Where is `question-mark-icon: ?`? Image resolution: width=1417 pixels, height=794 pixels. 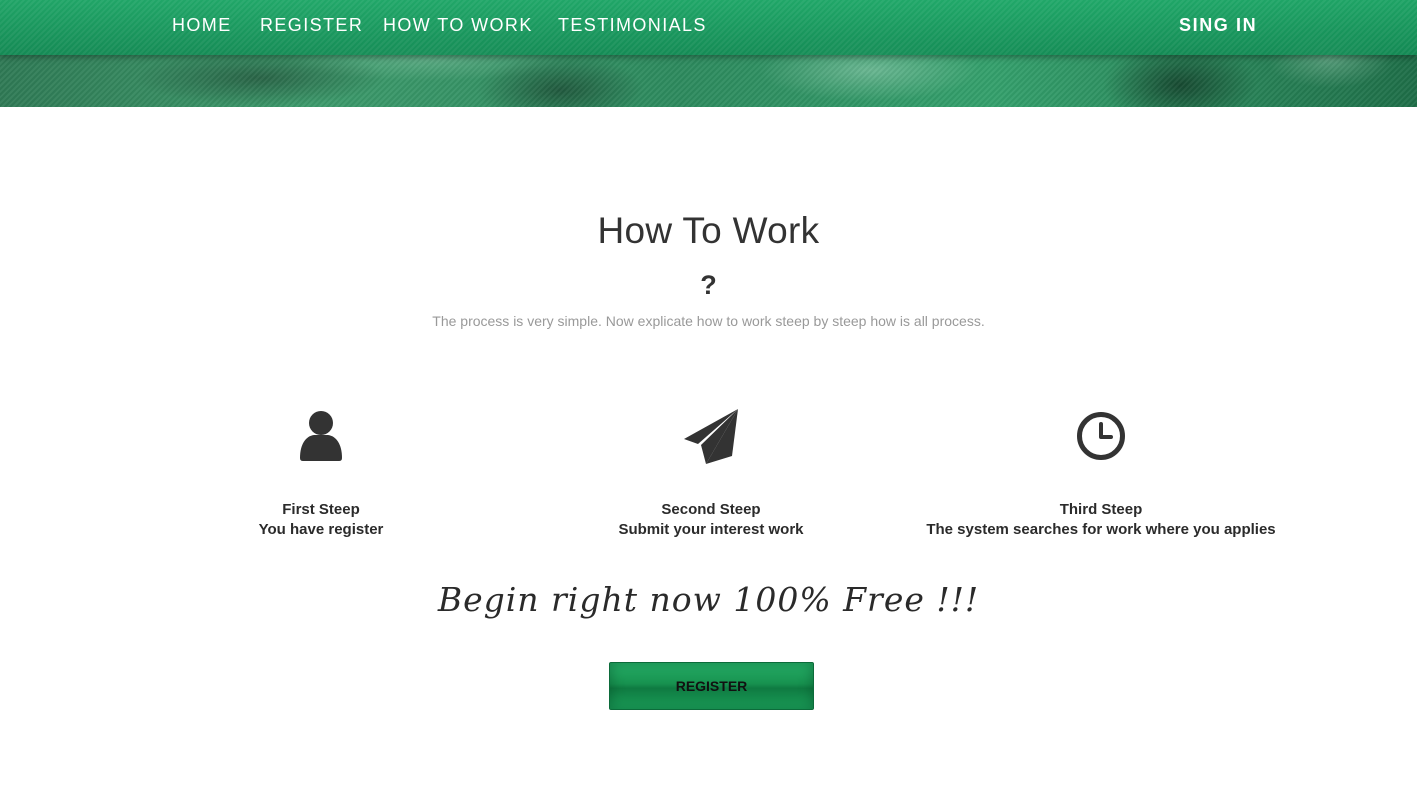
question-mark-icon: ? is located at coordinates (708, 285).